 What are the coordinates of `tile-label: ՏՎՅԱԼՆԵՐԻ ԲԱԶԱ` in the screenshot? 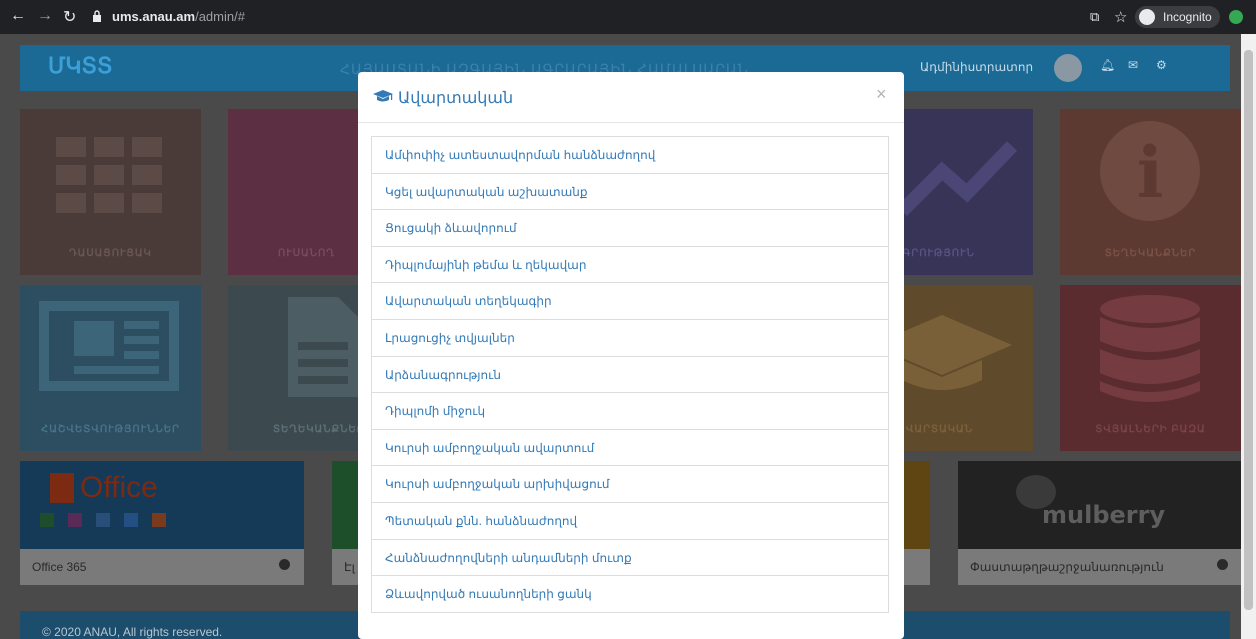 It's located at (1150, 429).